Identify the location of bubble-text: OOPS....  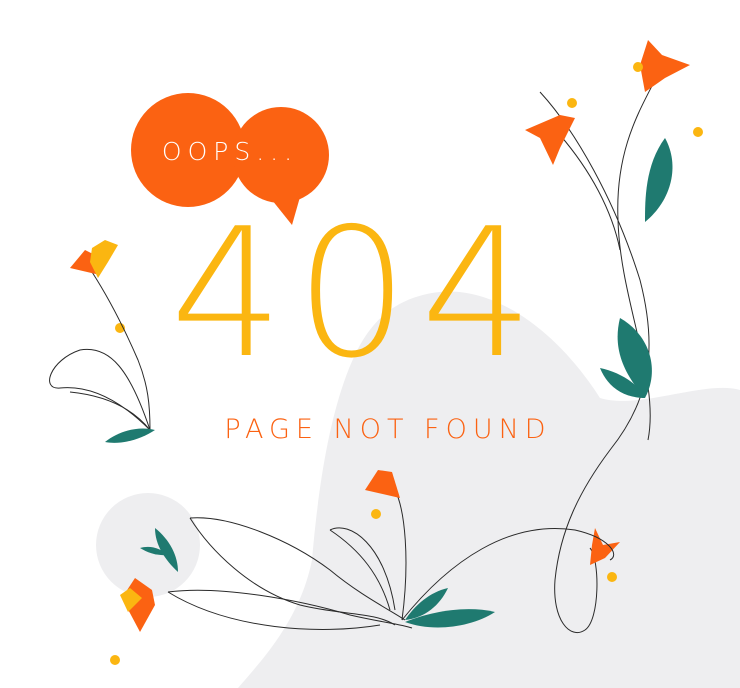
(230, 151).